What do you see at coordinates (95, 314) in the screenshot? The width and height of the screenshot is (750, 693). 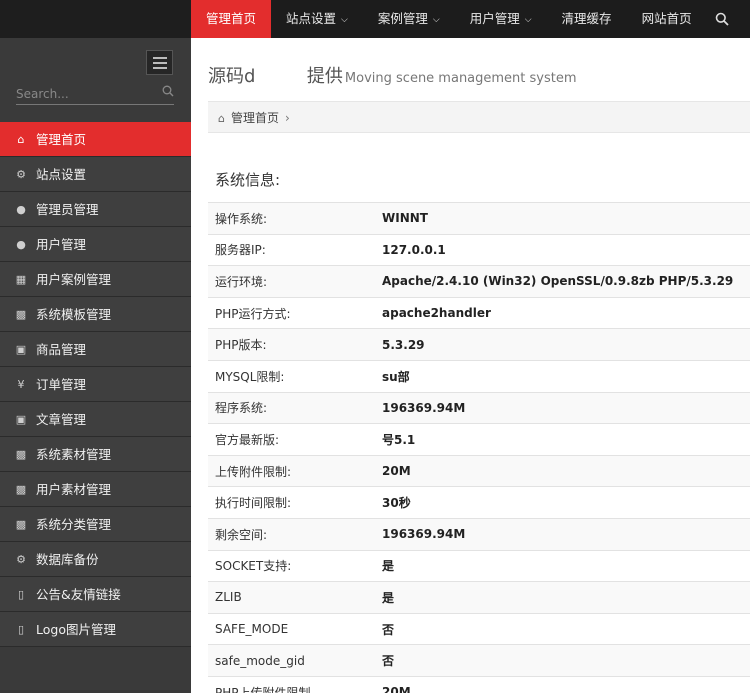 I see `sidebar-item-templates: ▩ 系统模板管理` at bounding box center [95, 314].